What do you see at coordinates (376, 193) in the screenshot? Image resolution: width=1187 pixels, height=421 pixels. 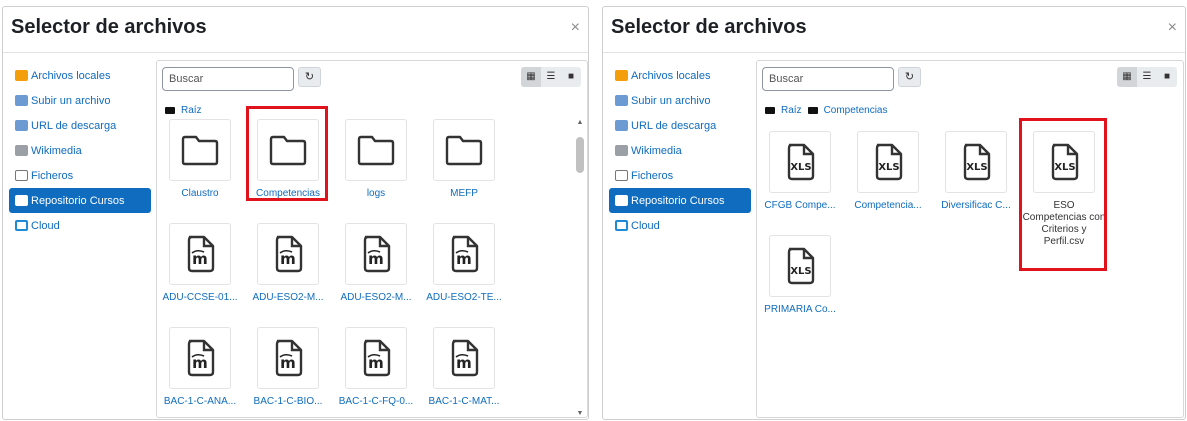 I see `file-name: logs` at bounding box center [376, 193].